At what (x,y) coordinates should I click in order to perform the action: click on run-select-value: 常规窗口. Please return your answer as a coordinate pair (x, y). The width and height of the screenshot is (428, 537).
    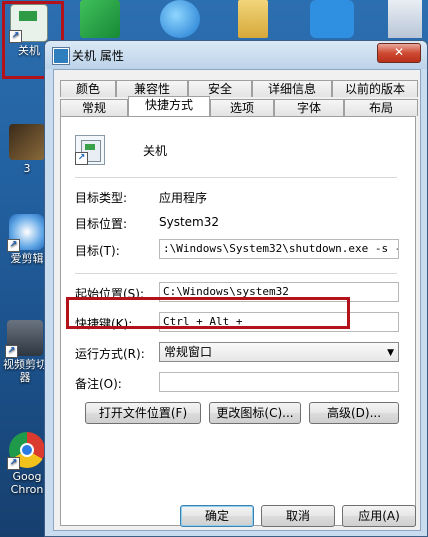
    Looking at the image, I should click on (188, 352).